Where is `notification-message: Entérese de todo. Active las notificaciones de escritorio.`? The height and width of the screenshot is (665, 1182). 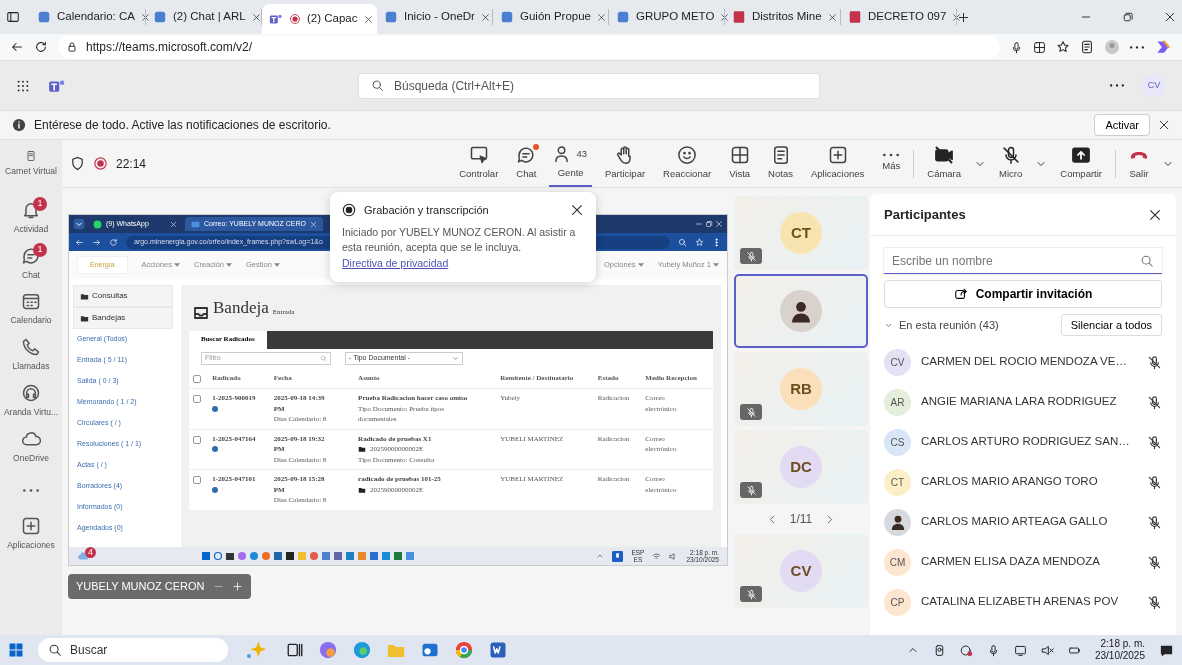
notification-message: Entérese de todo. Active las notificaciones de escritorio. is located at coordinates (182, 125).